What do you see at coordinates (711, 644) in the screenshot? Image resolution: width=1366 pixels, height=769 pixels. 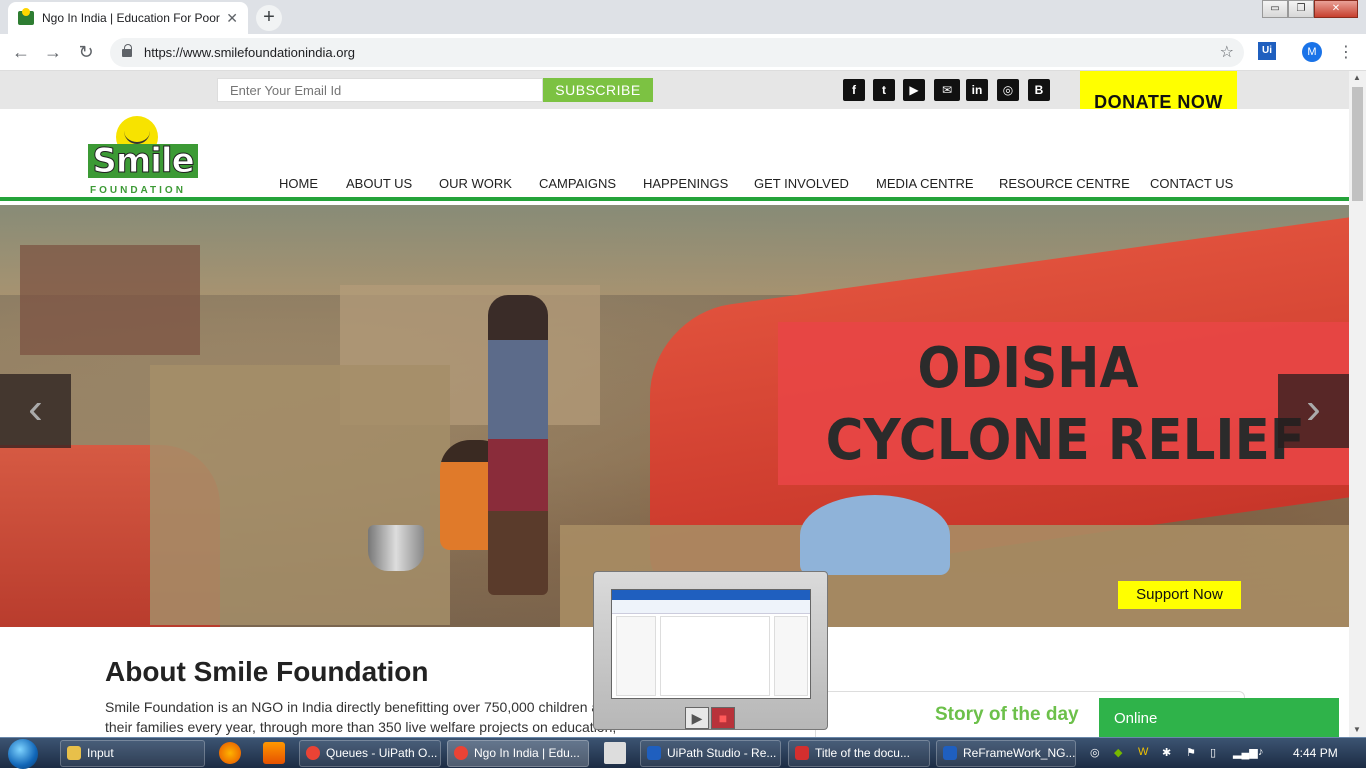 I see `recorder-preview` at bounding box center [711, 644].